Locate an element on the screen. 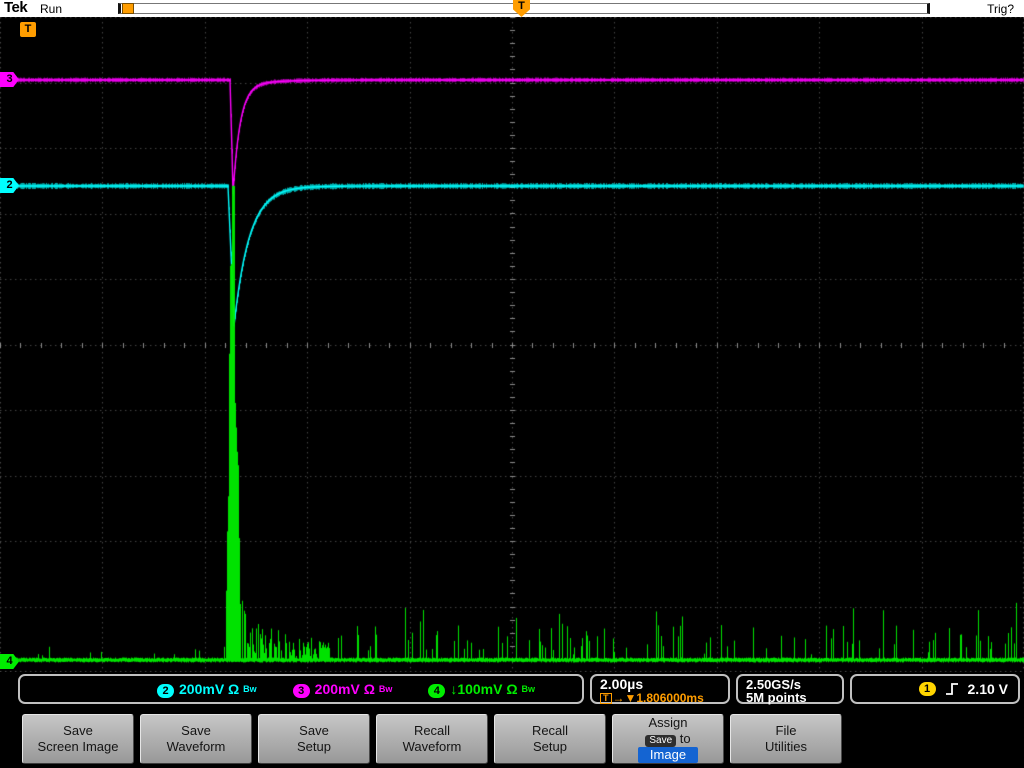  acquisition-status: Run is located at coordinates (51, 9).